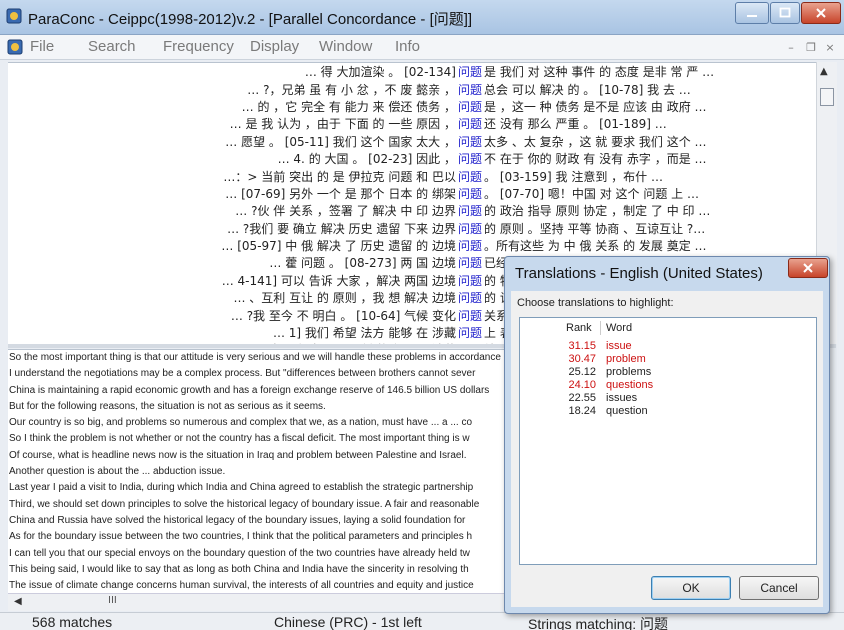  Describe the element at coordinates (598, 623) in the screenshot. I see `status-strings: Strings matching: 问题` at that location.